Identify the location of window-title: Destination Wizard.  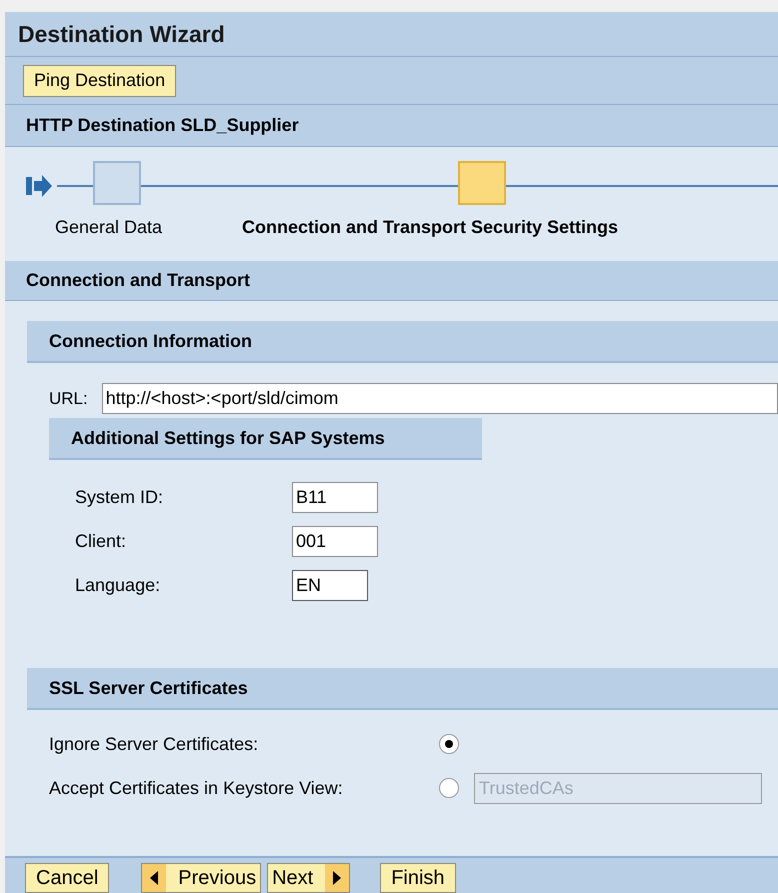
(121, 34).